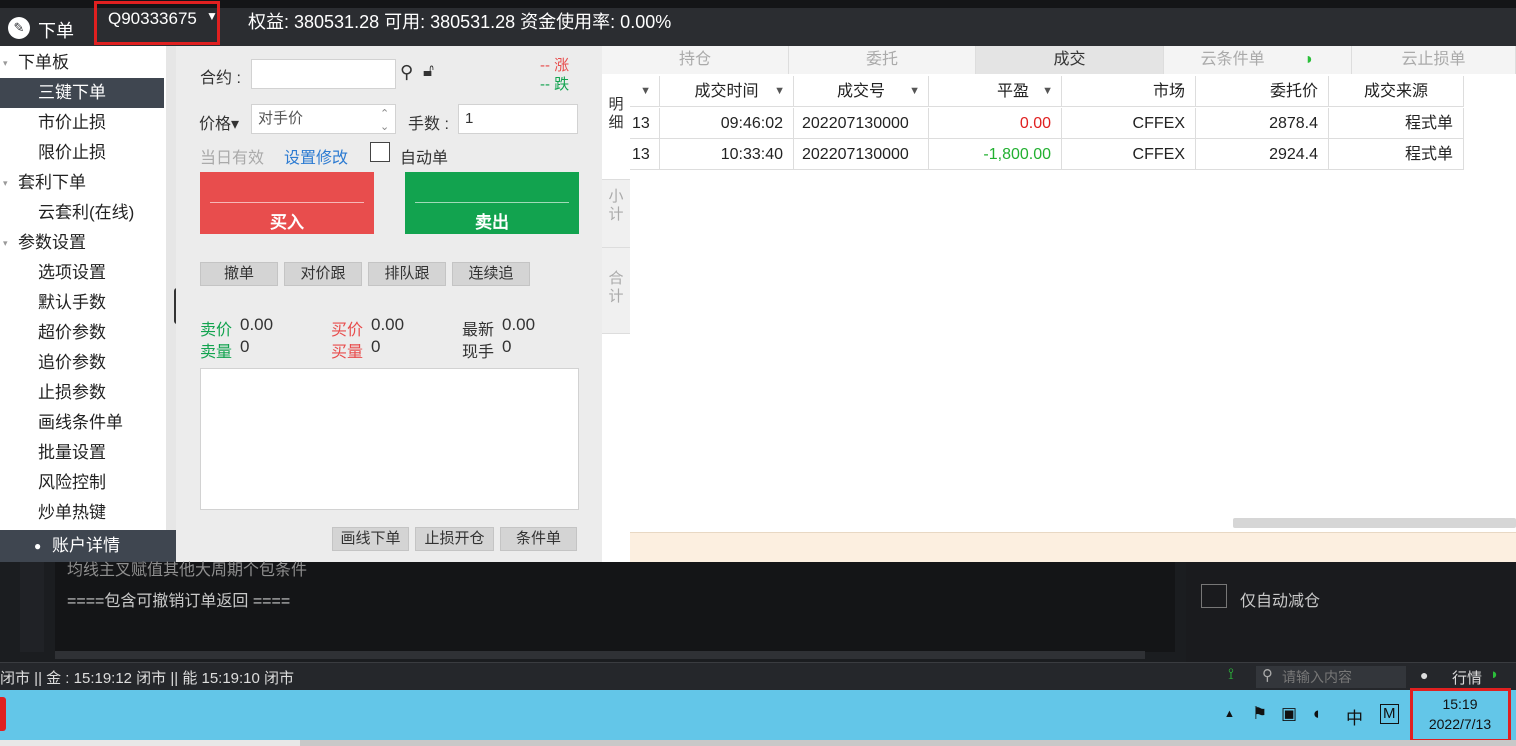 The image size is (1516, 746). What do you see at coordinates (323, 119) in the screenshot?
I see `price-field: 对手价` at bounding box center [323, 119].